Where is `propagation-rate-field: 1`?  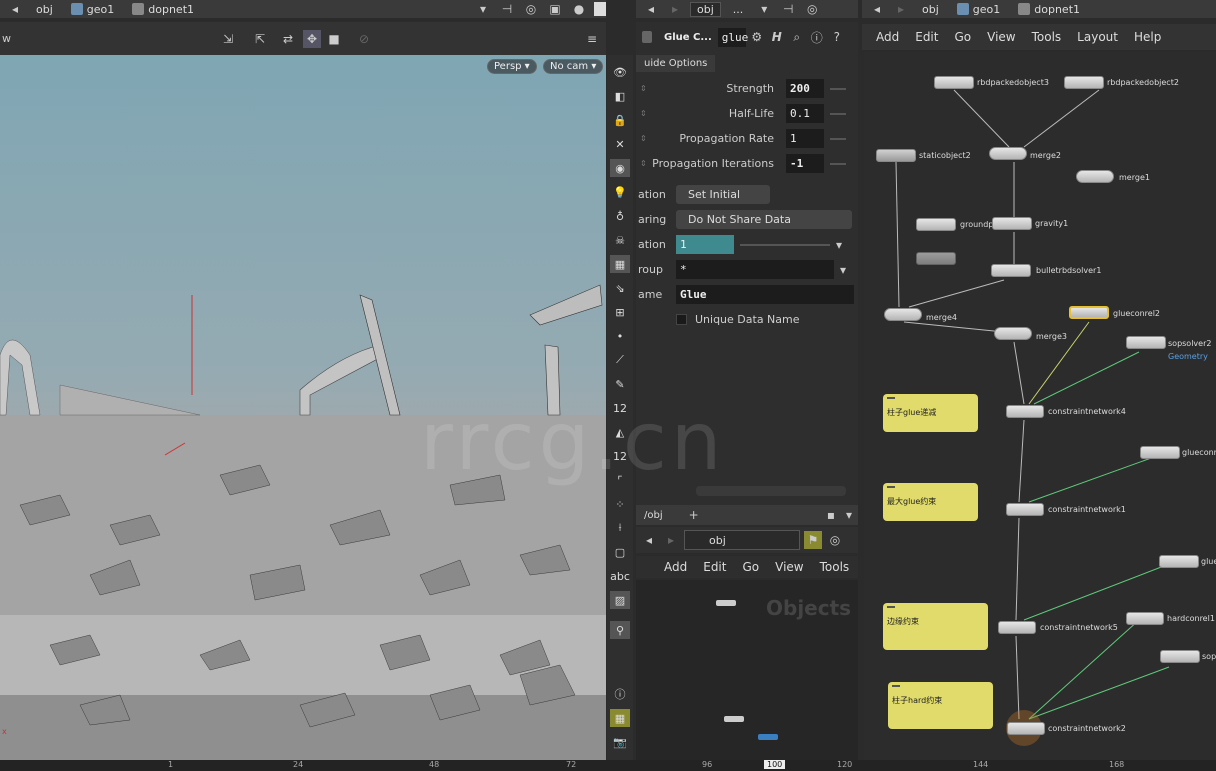 propagation-rate-field: 1 is located at coordinates (805, 138).